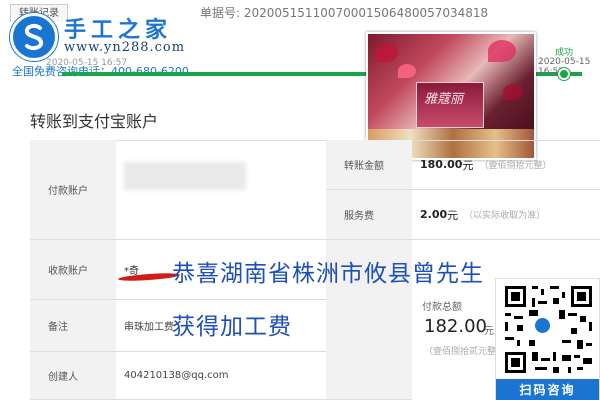 This screenshot has width=600, height=400. What do you see at coordinates (73, 190) in the screenshot?
I see `payer-label: 付款账户` at bounding box center [73, 190].